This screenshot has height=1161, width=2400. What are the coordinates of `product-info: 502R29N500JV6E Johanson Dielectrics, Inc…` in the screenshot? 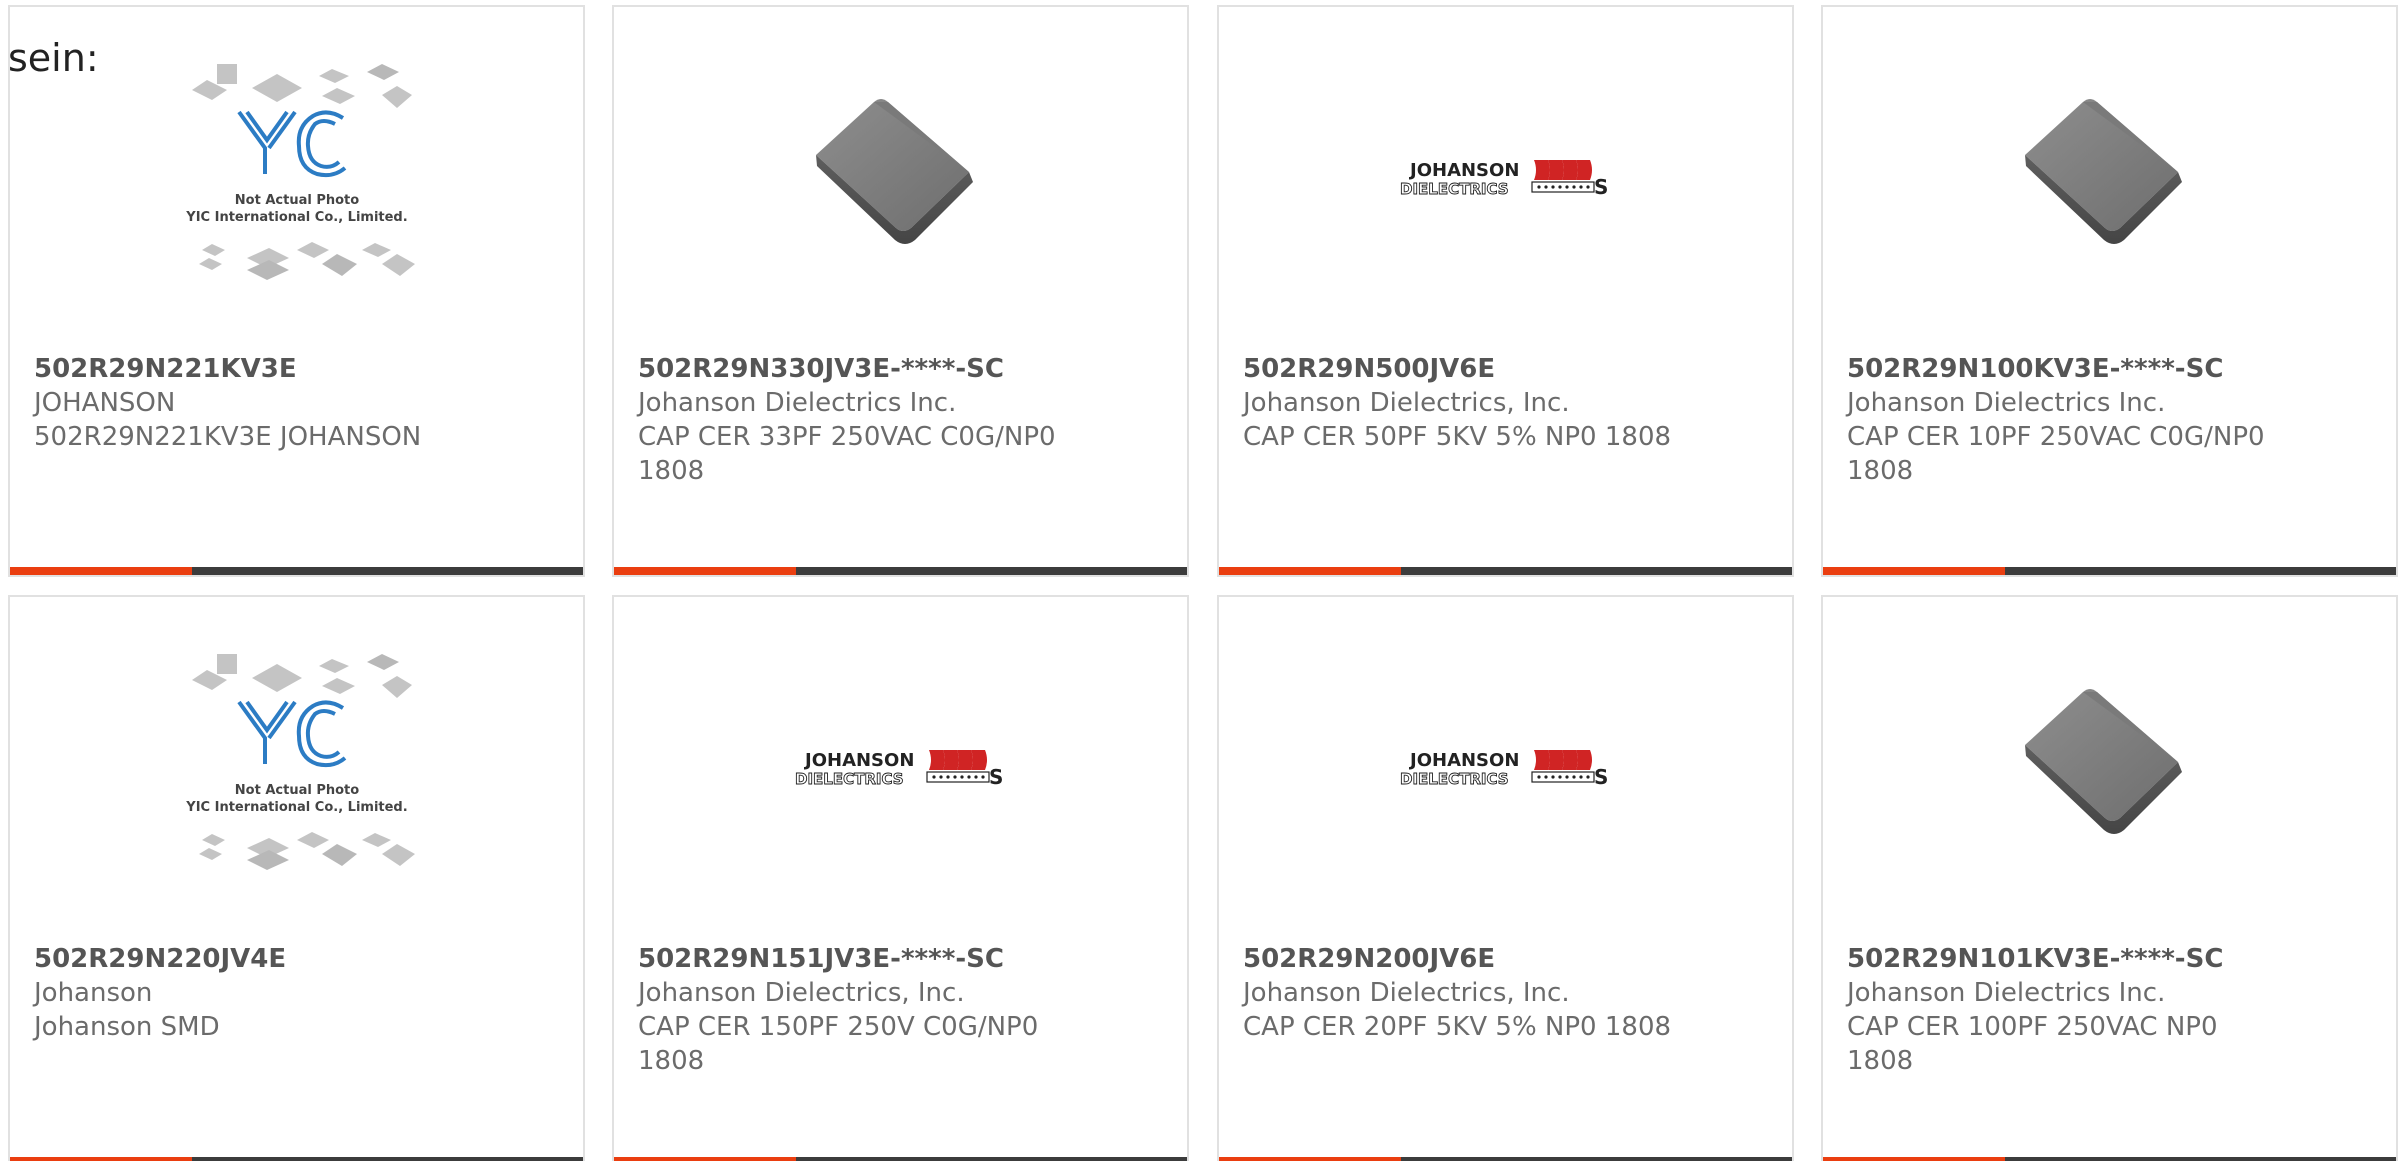 It's located at (1505, 403).